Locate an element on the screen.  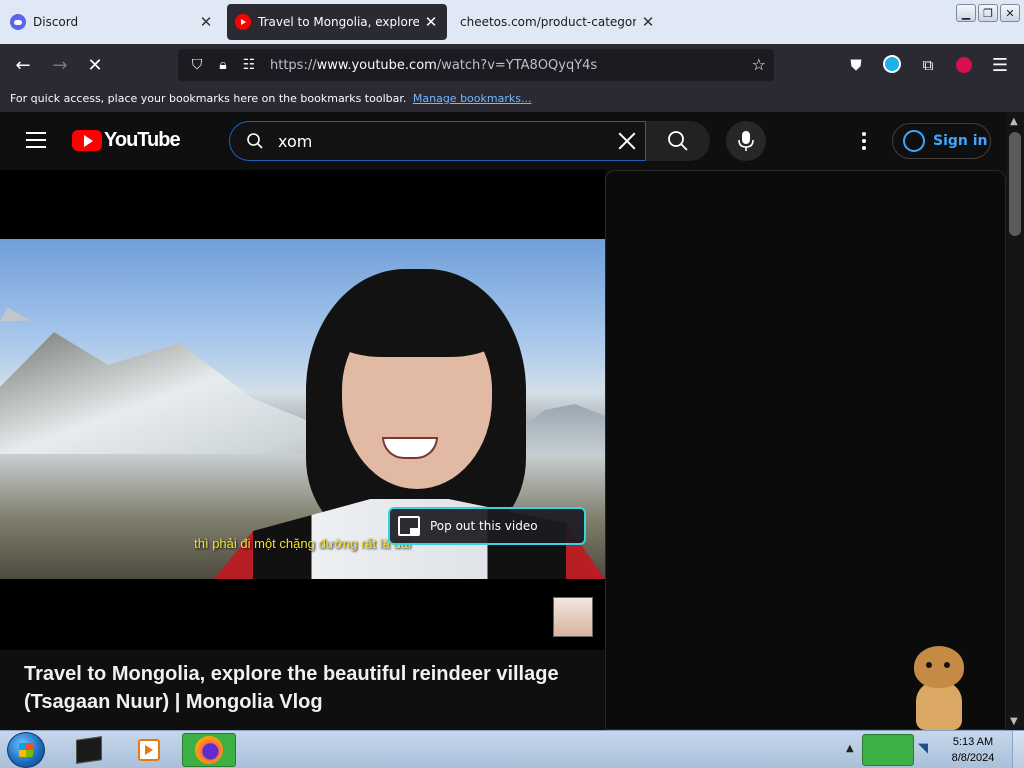
discord-icon is located at coordinates (18, 22).